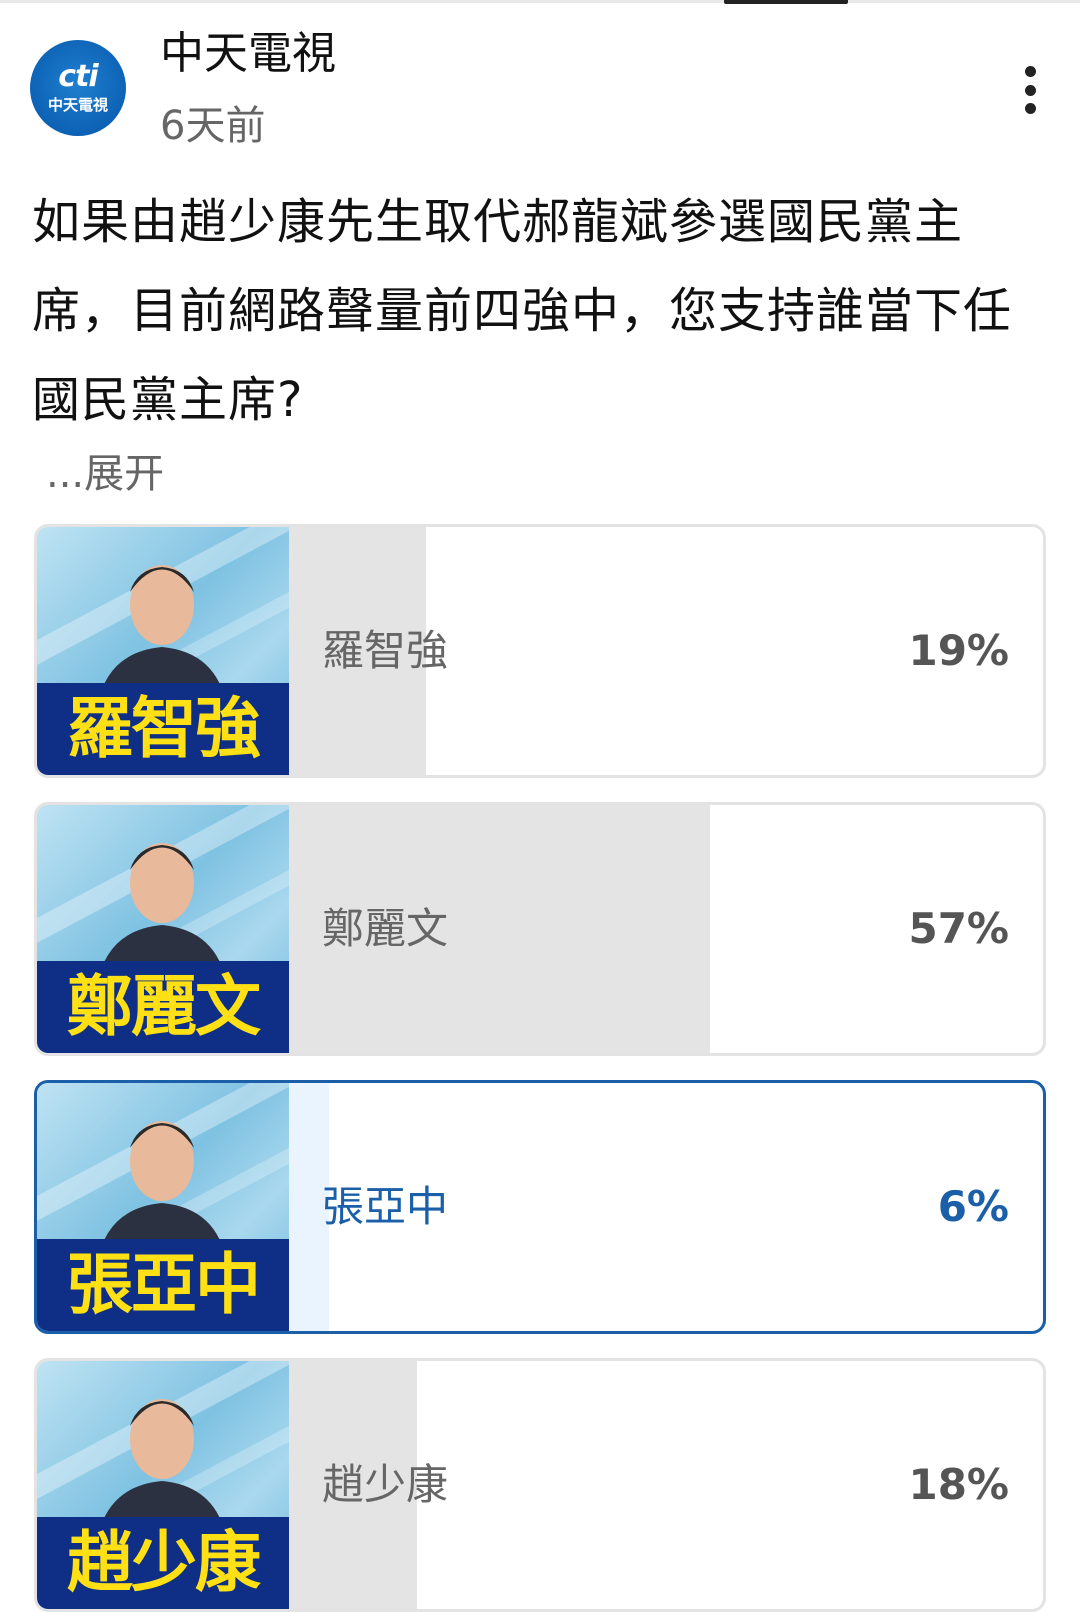 The width and height of the screenshot is (1080, 1612). What do you see at coordinates (163, 1207) in the screenshot?
I see `candidate-thumbnail: 張亞中` at bounding box center [163, 1207].